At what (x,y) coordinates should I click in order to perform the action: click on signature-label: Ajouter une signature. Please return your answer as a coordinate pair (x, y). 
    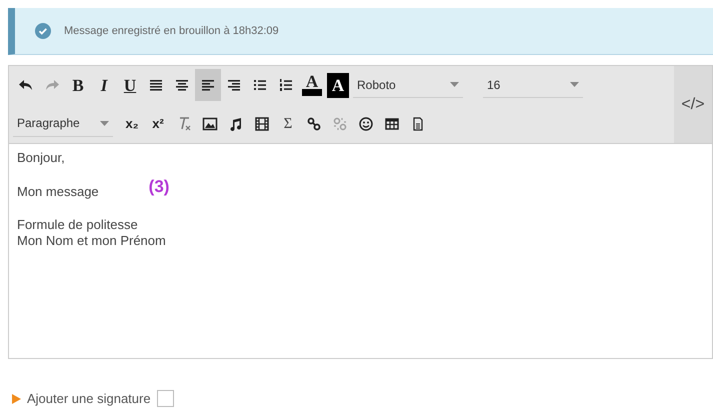
    Looking at the image, I should click on (89, 399).